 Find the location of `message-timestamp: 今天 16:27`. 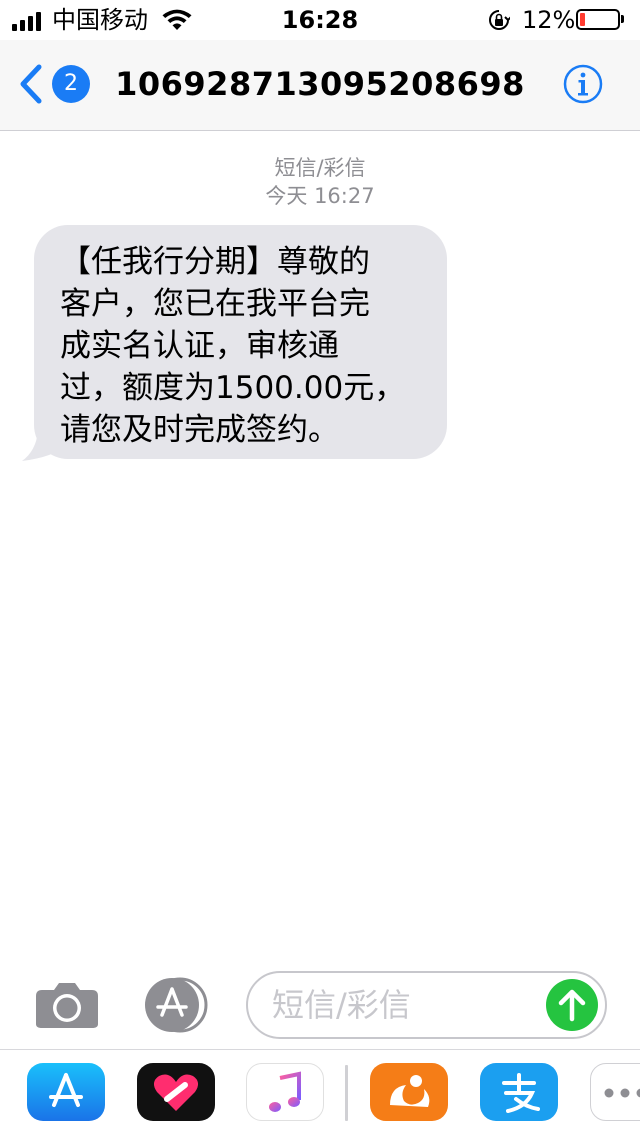

message-timestamp: 今天 16:27 is located at coordinates (320, 195).